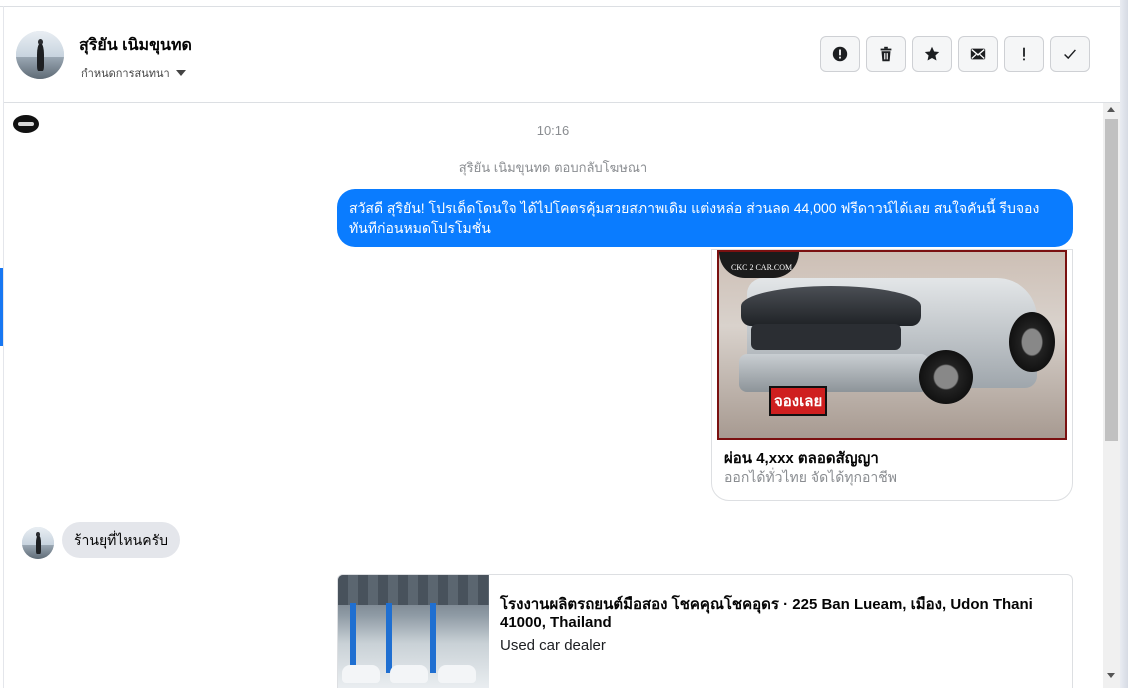 The height and width of the screenshot is (688, 1128). Describe the element at coordinates (180, 73) in the screenshot. I see `caret-down-icon` at that location.